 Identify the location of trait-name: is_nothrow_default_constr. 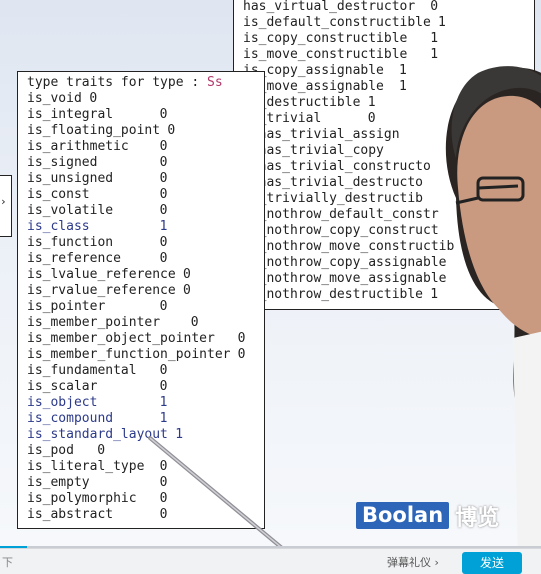
(341, 214).